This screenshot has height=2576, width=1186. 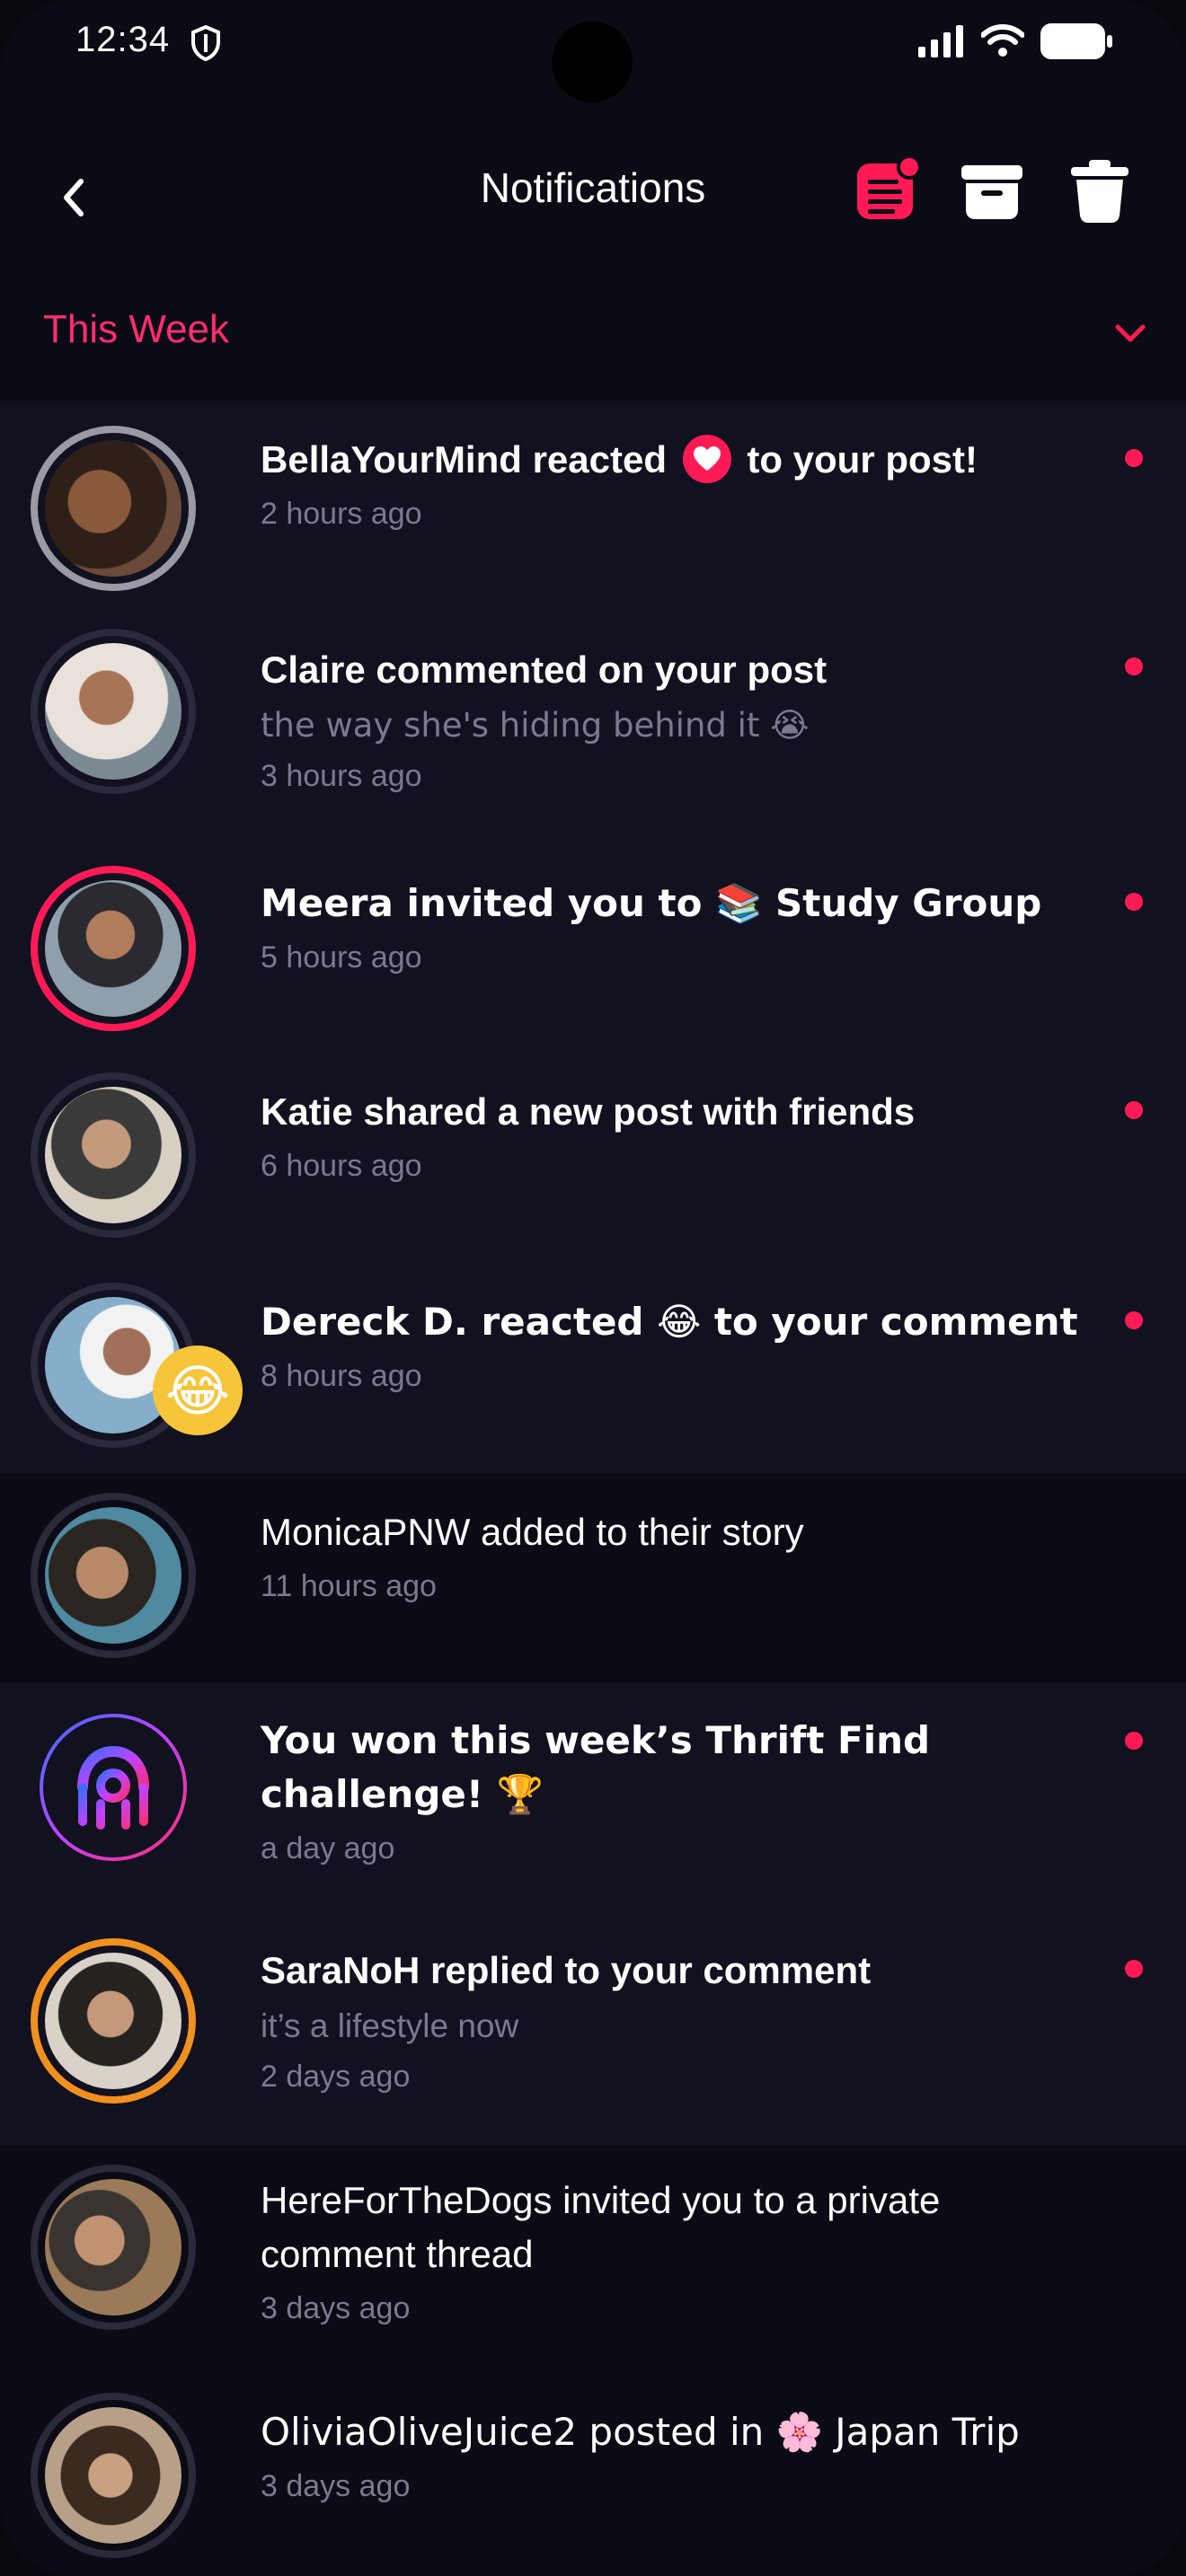 What do you see at coordinates (328, 1848) in the screenshot?
I see `notification-time: a day ago` at bounding box center [328, 1848].